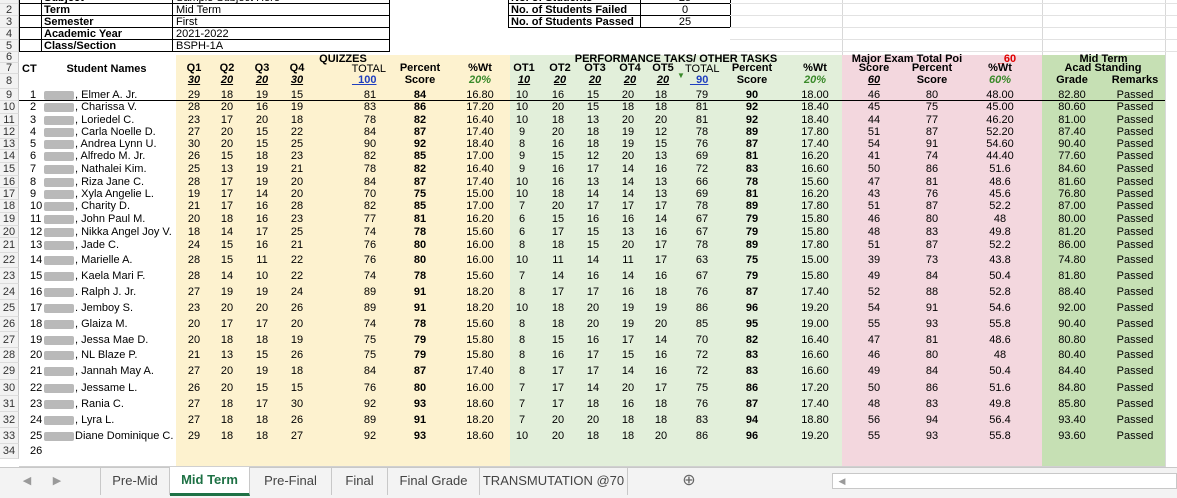  Describe the element at coordinates (752, 169) in the screenshot. I see `ot-percent-cell: 83` at that location.